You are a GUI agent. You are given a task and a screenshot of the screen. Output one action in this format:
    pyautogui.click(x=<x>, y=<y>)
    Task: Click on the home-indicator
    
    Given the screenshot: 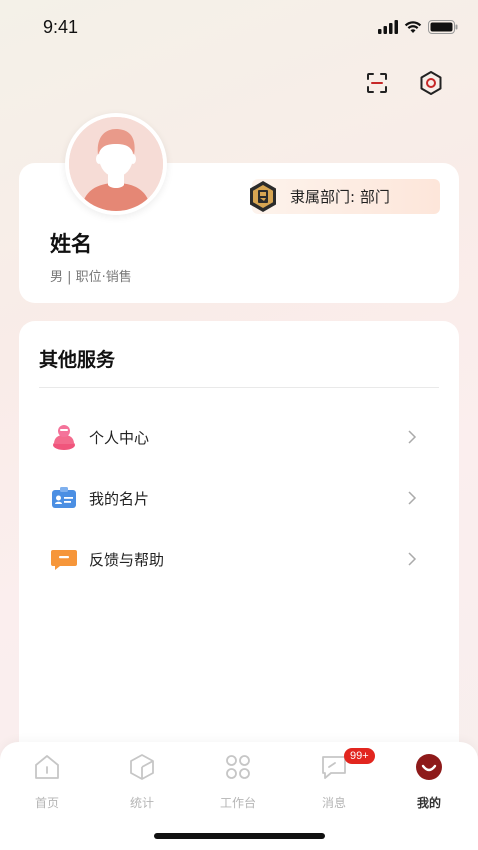 What is the action you would take?
    pyautogui.click(x=239, y=836)
    